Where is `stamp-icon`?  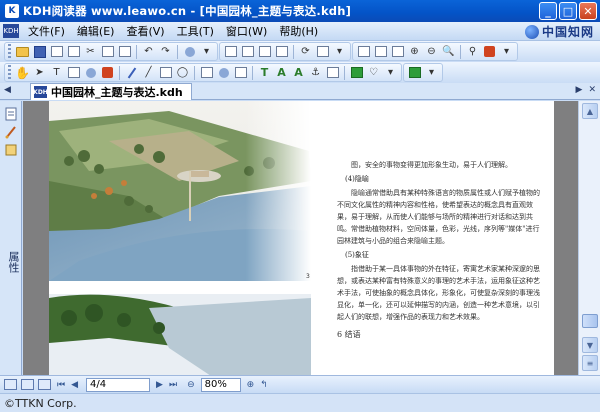
stamp-icon is located at coordinates (90, 72).